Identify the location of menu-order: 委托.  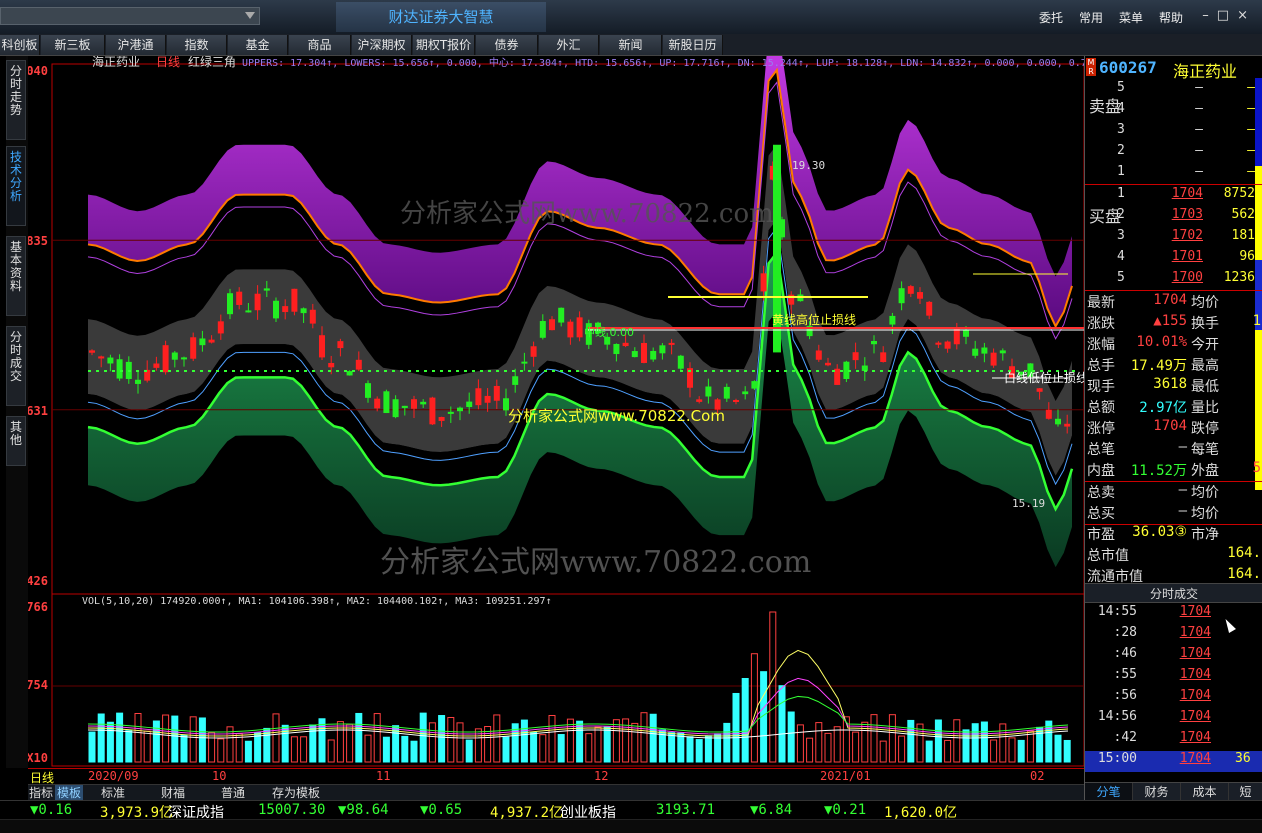
(1051, 17).